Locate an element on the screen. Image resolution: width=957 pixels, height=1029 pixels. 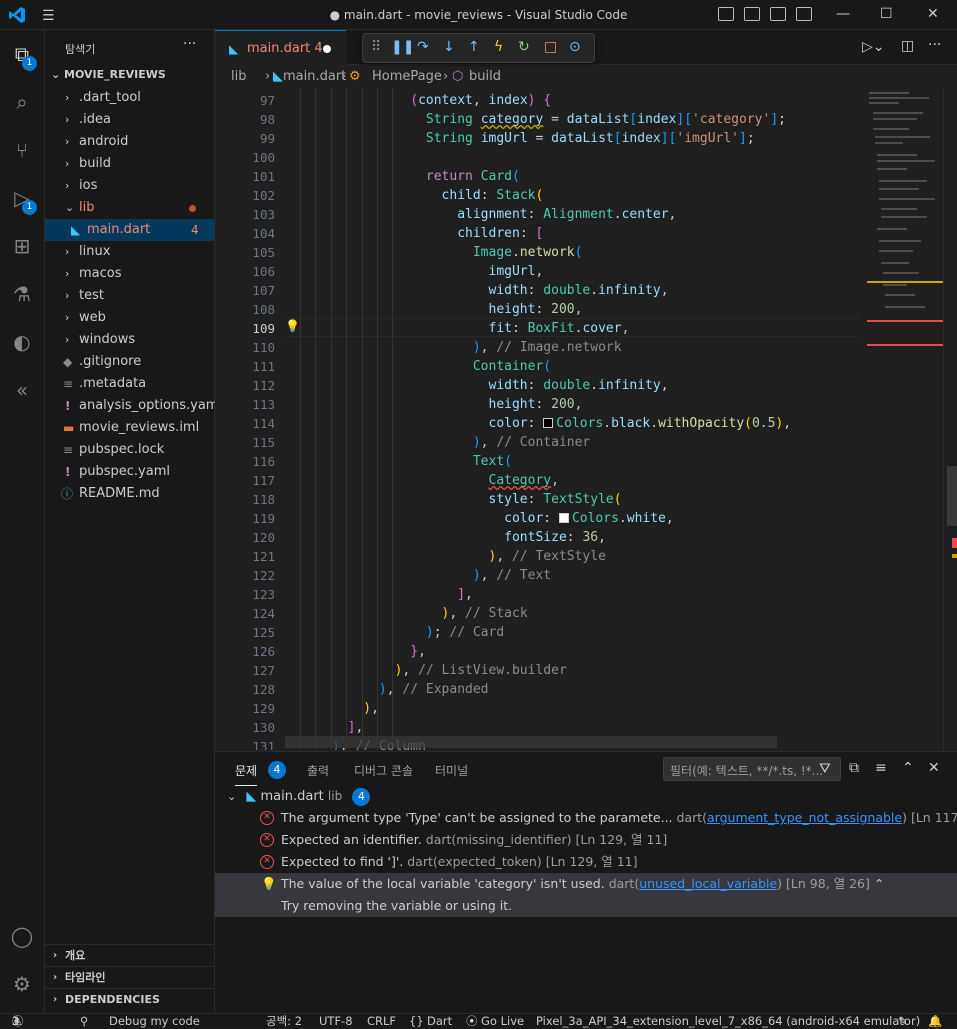
go-live-button: Go Live is located at coordinates (502, 1021).